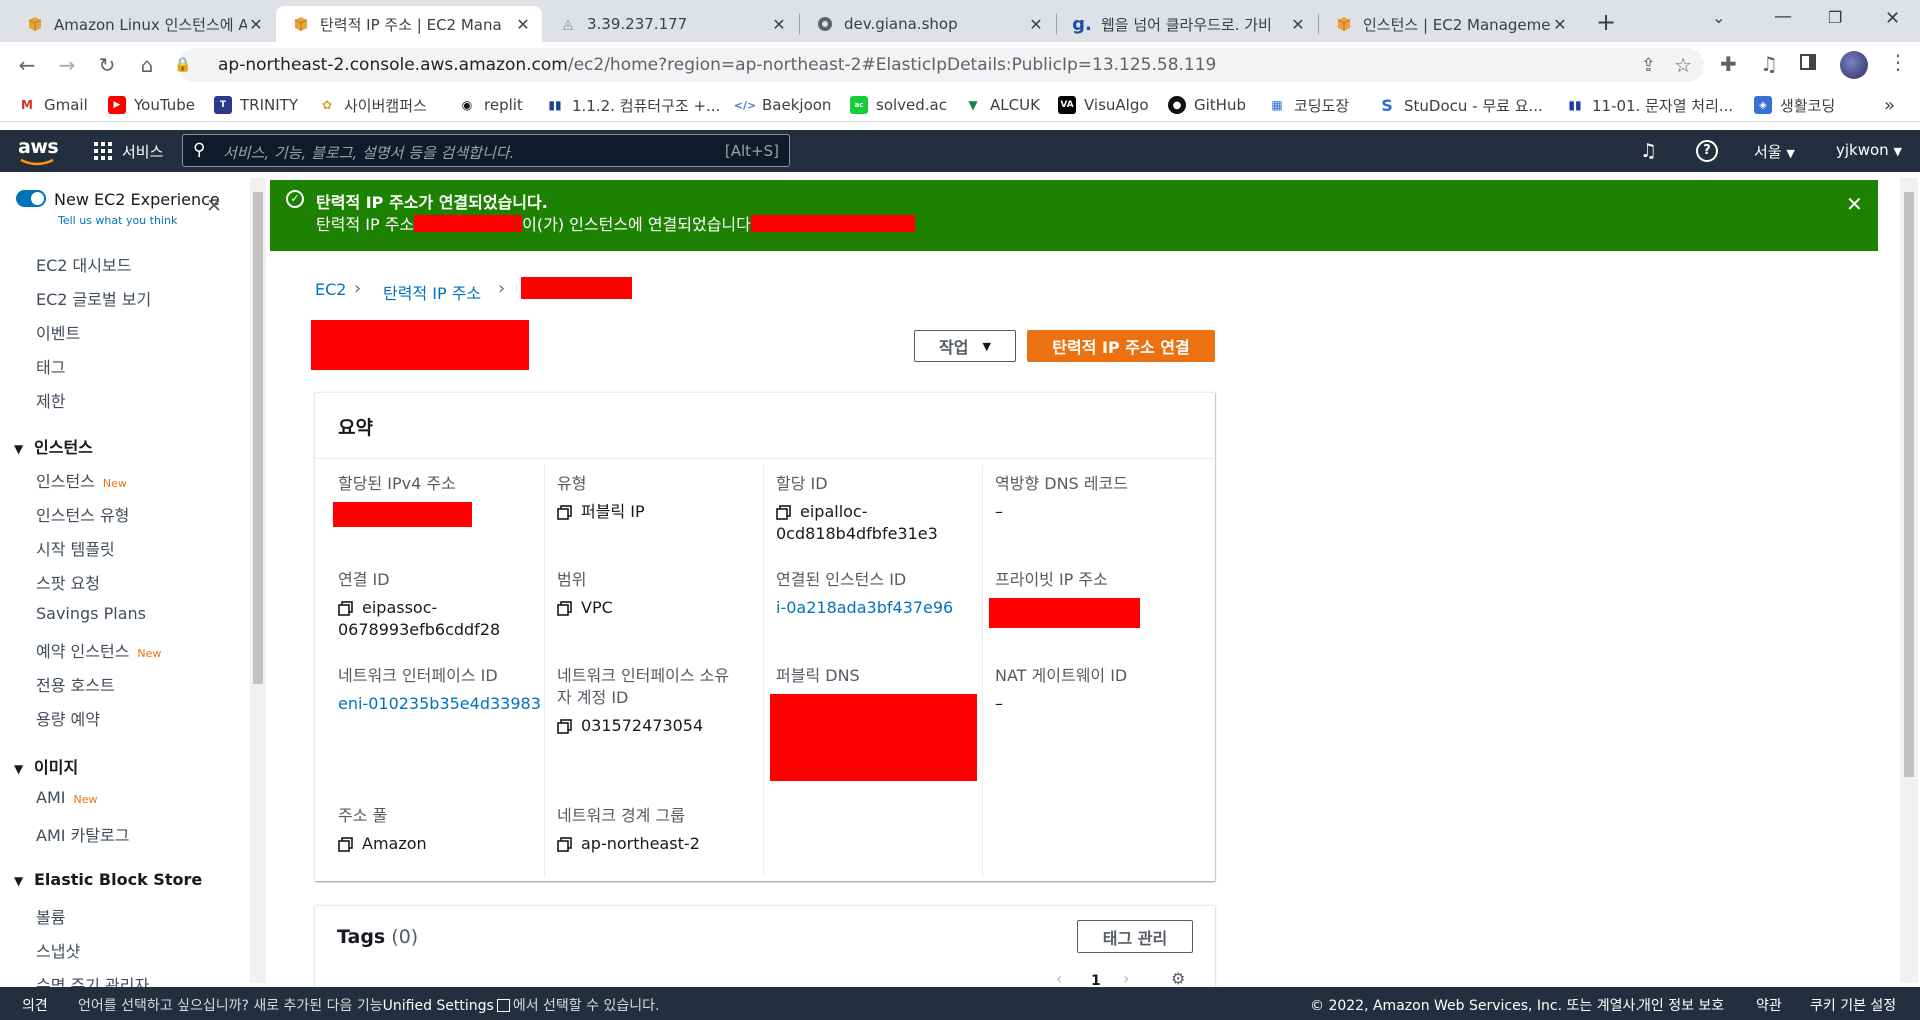 The width and height of the screenshot is (1920, 1020). I want to click on actions-dropdown: 작업 ▼, so click(965, 346).